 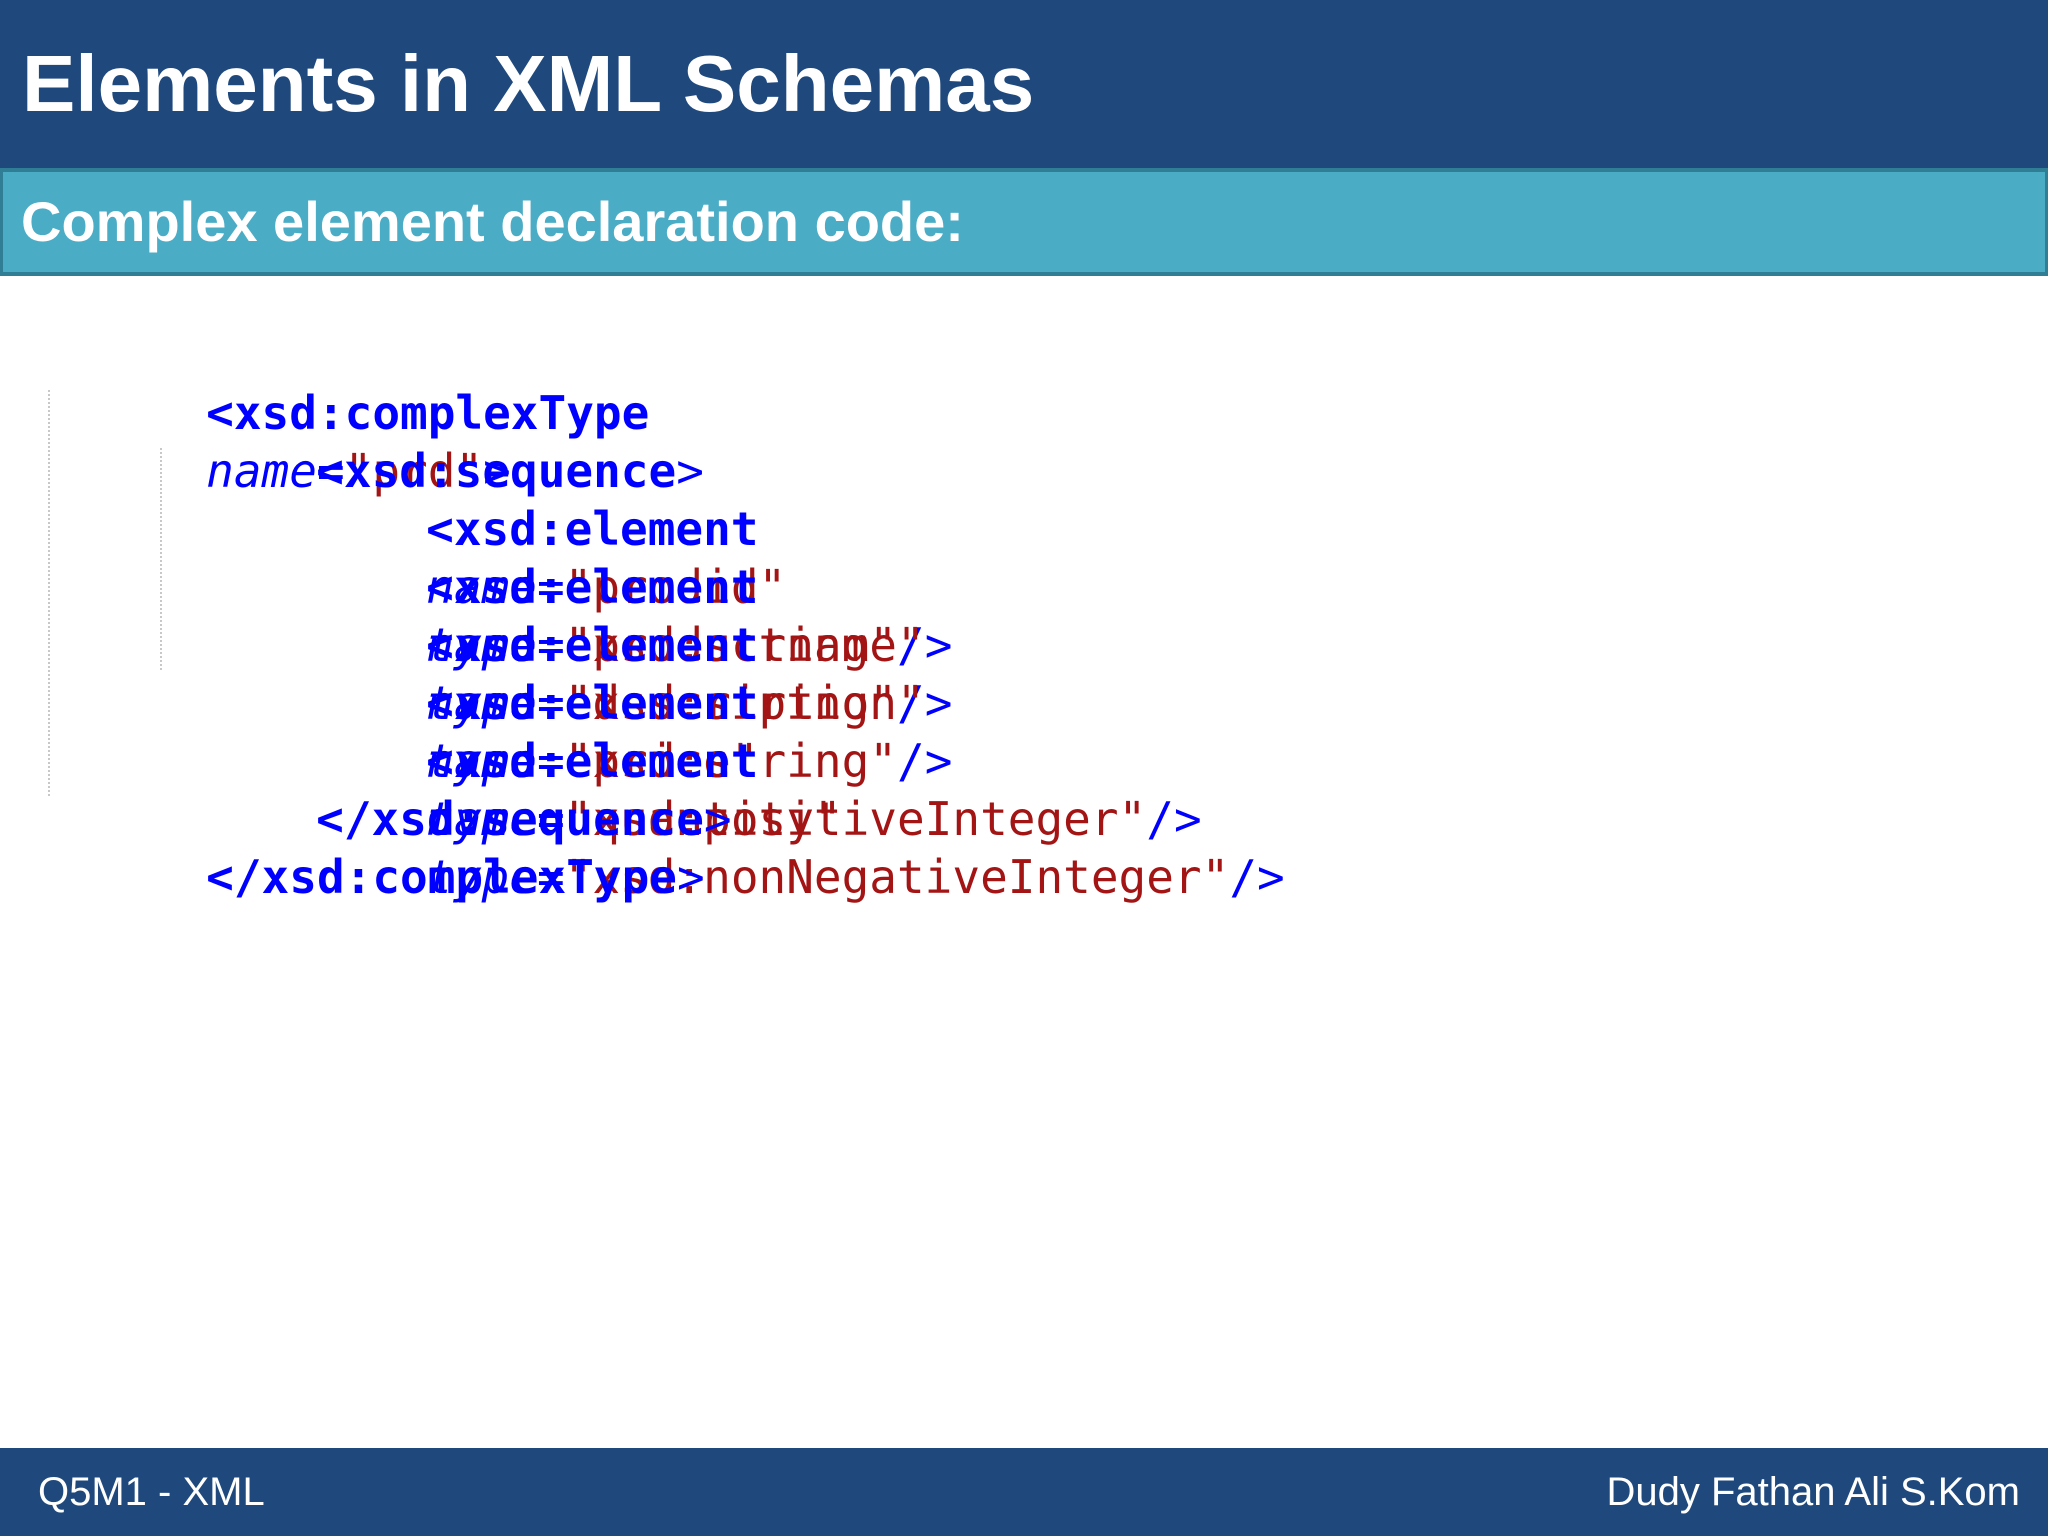 I want to click on slide-title: Elements in XML Schemas, so click(x=528, y=83).